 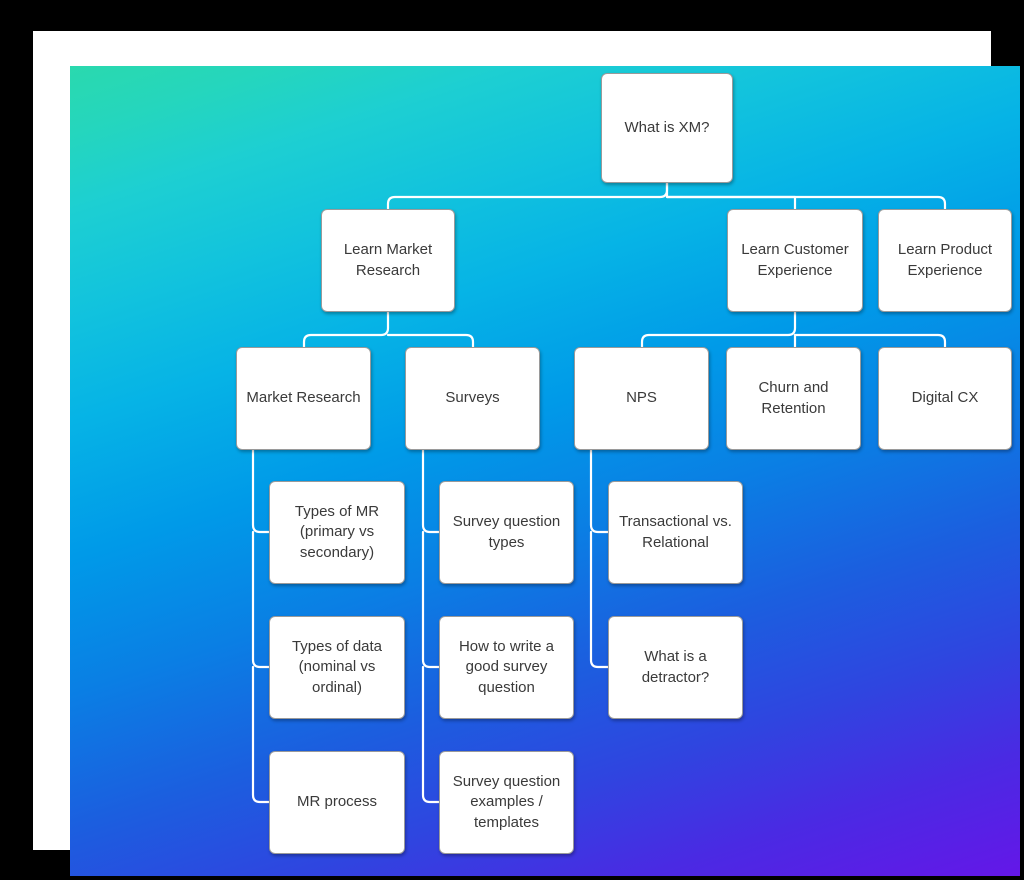 I want to click on node-survey-question-examples: Survey question examples / templates, so click(x=506, y=802).